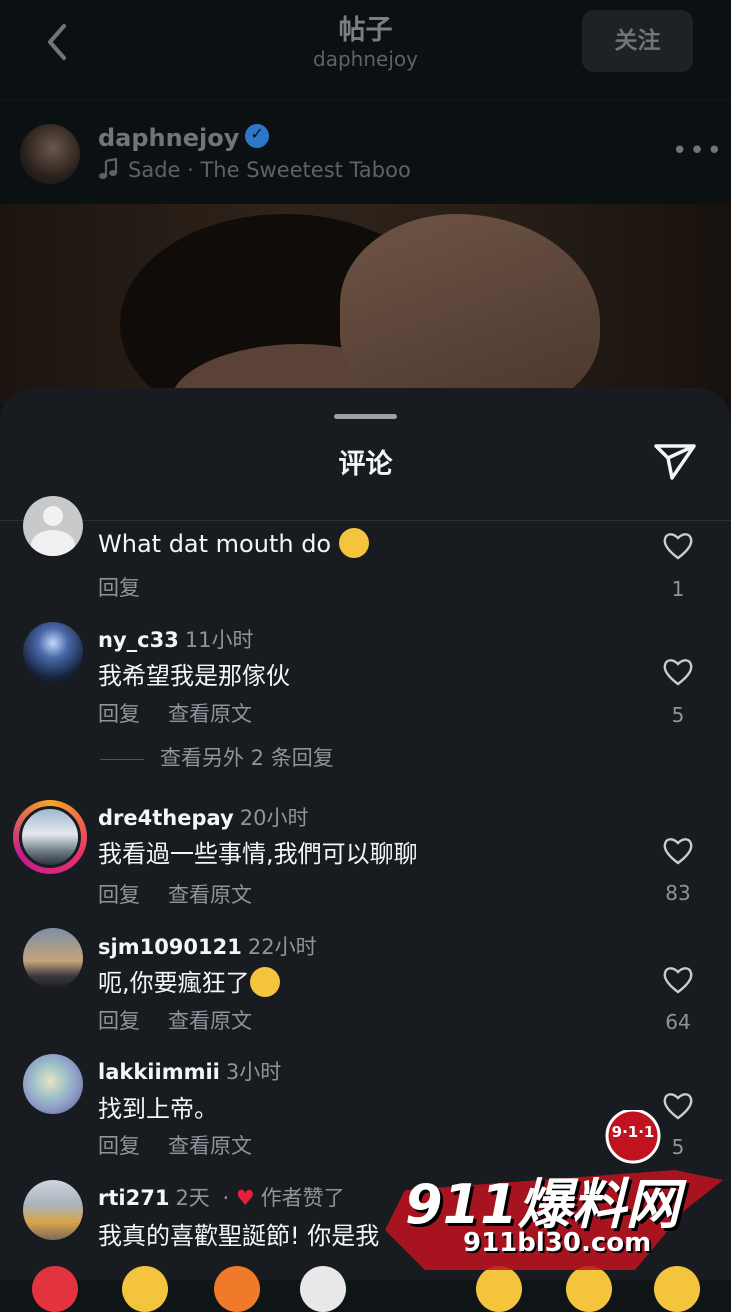 The height and width of the screenshot is (1312, 731). What do you see at coordinates (254, 169) in the screenshot?
I see `music-info: Sade · The Sweetest Taboo` at bounding box center [254, 169].